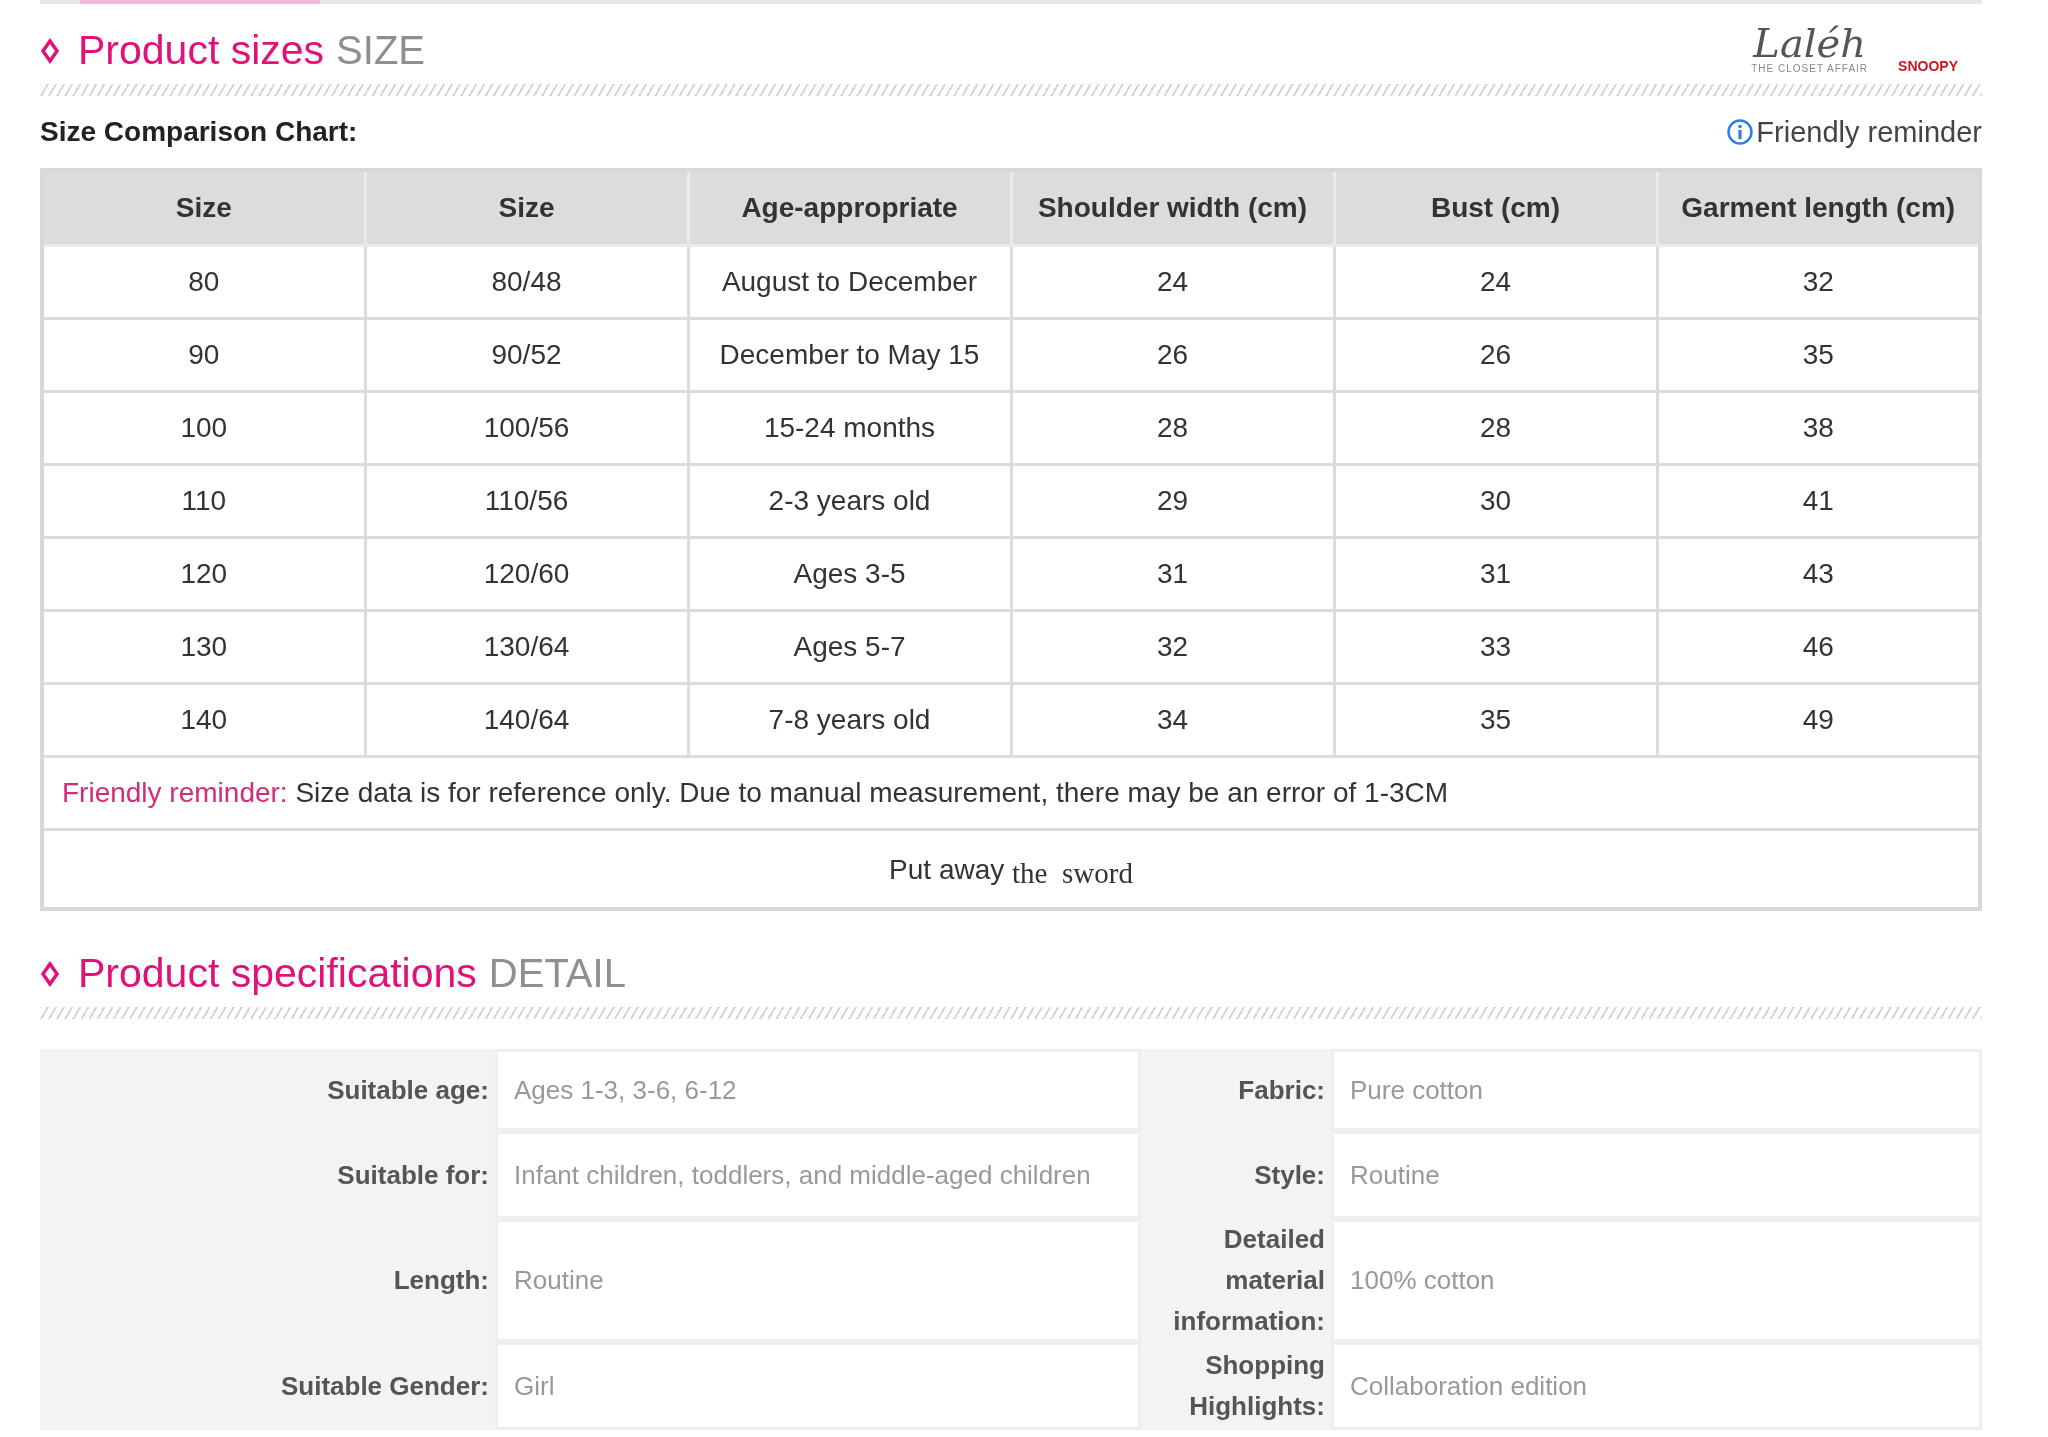 This screenshot has height=1437, width=2048. I want to click on spec-label: Detailed material information:, so click(1248, 1280).